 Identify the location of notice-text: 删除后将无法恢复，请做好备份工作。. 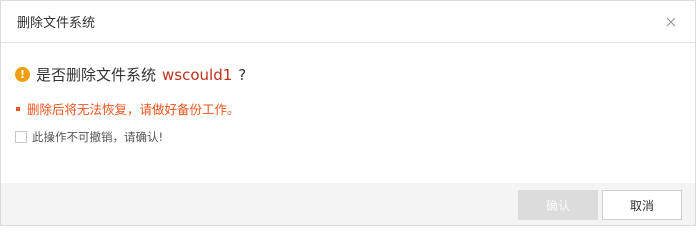
(133, 109).